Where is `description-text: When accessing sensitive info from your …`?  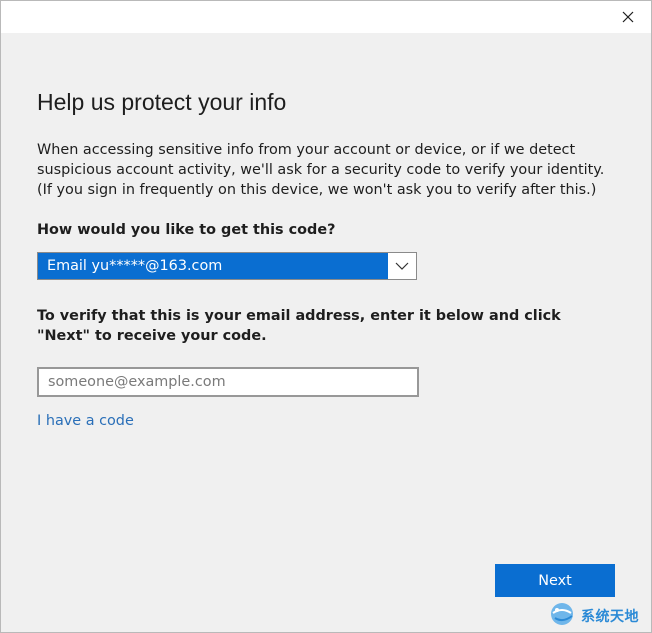
description-text: When accessing sensitive info from your … is located at coordinates (321, 170).